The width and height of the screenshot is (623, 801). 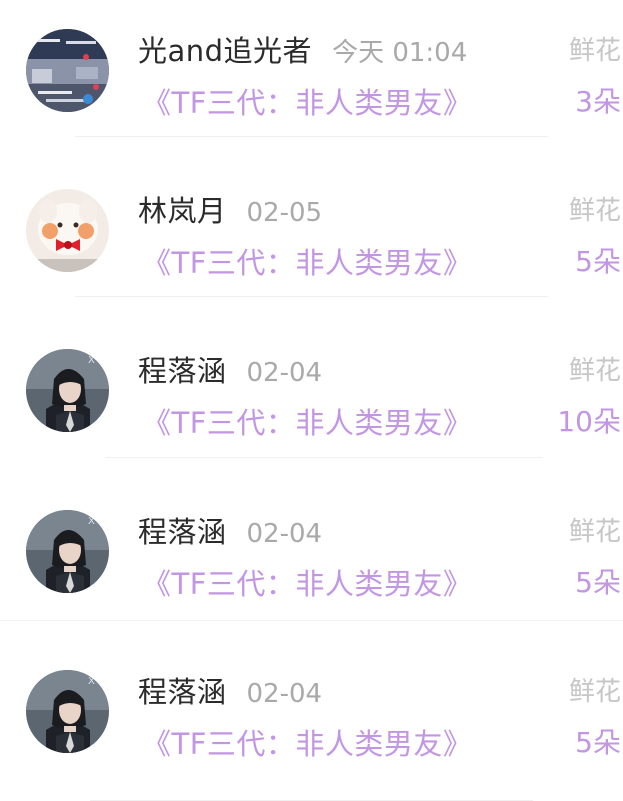 What do you see at coordinates (230, 208) in the screenshot?
I see `sender-line: 林岚月 02-05` at bounding box center [230, 208].